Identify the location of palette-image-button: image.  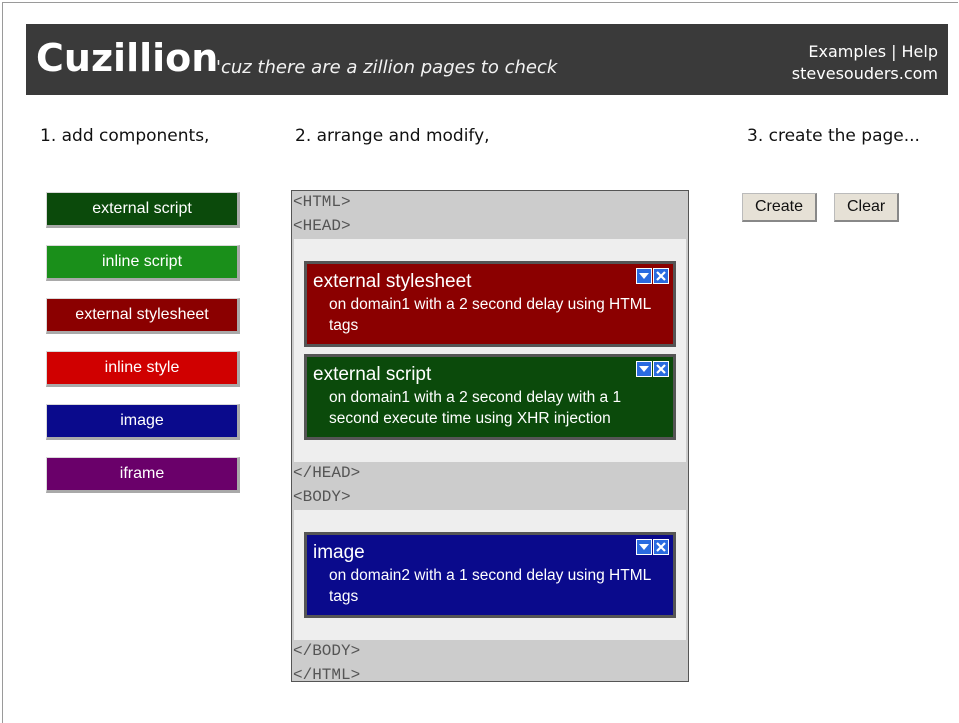
(143, 422).